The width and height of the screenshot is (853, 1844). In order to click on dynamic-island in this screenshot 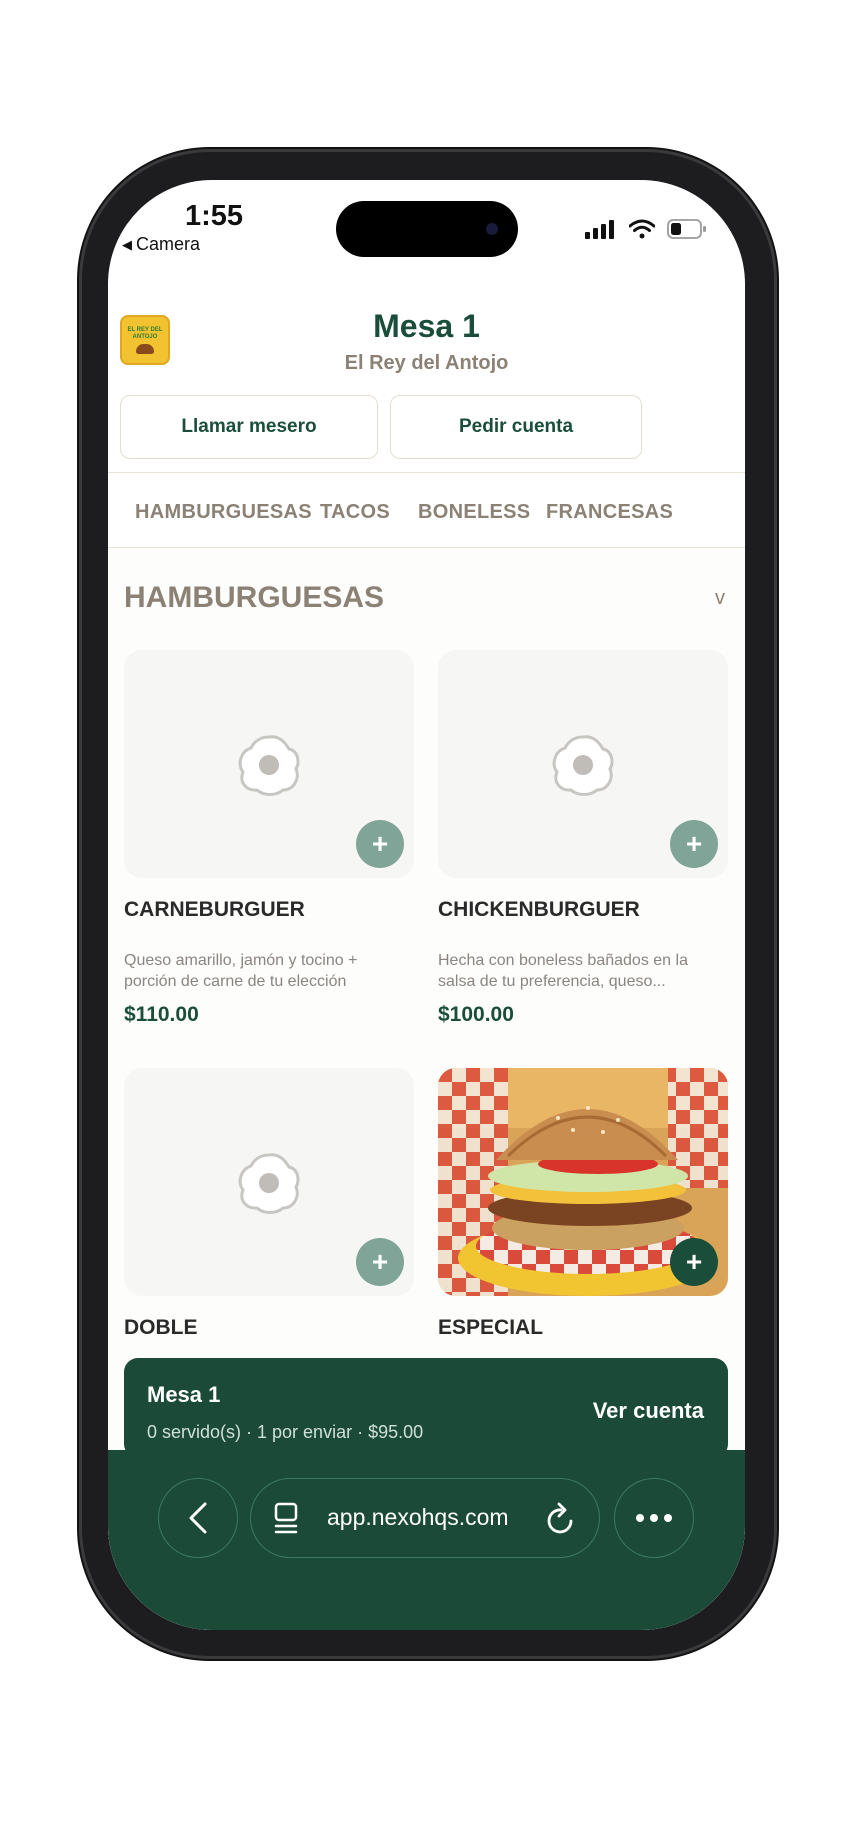, I will do `click(427, 229)`.